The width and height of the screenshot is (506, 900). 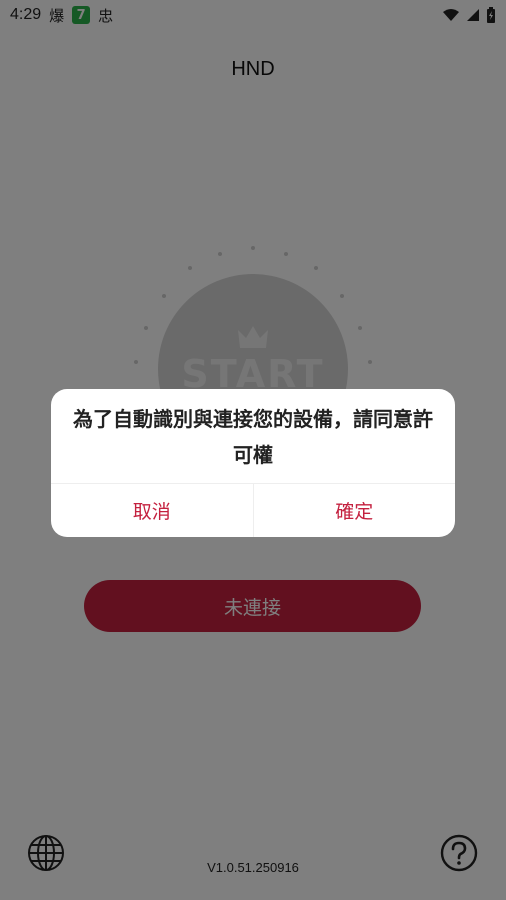 I want to click on dialog-message: 為了自動識別與連接您的設備，請同意許可權, so click(x=253, y=437).